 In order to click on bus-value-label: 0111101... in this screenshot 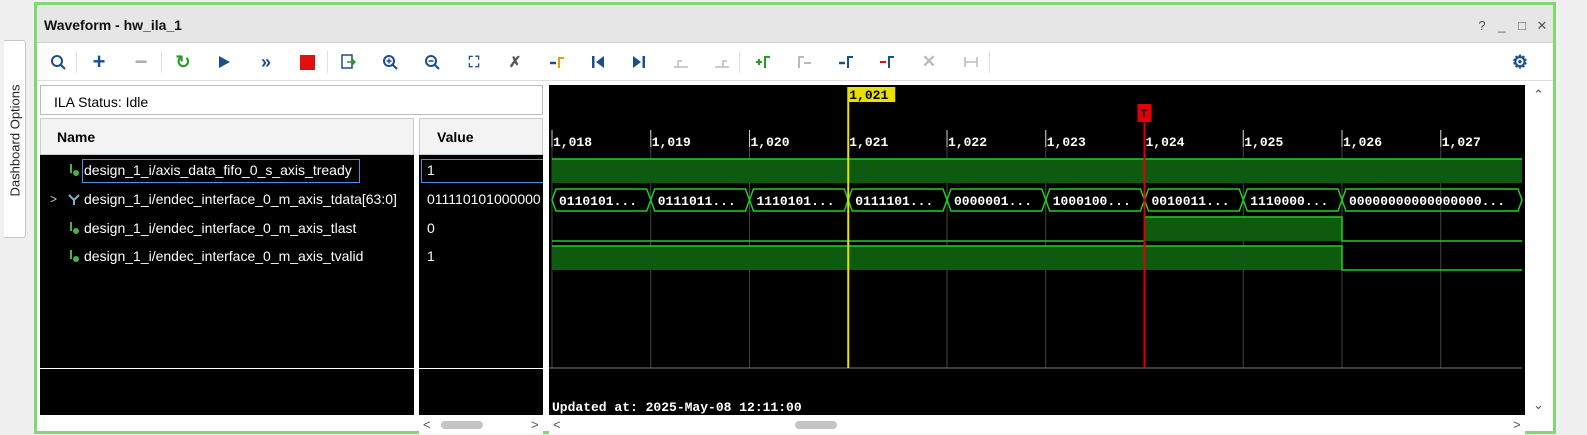, I will do `click(894, 201)`.